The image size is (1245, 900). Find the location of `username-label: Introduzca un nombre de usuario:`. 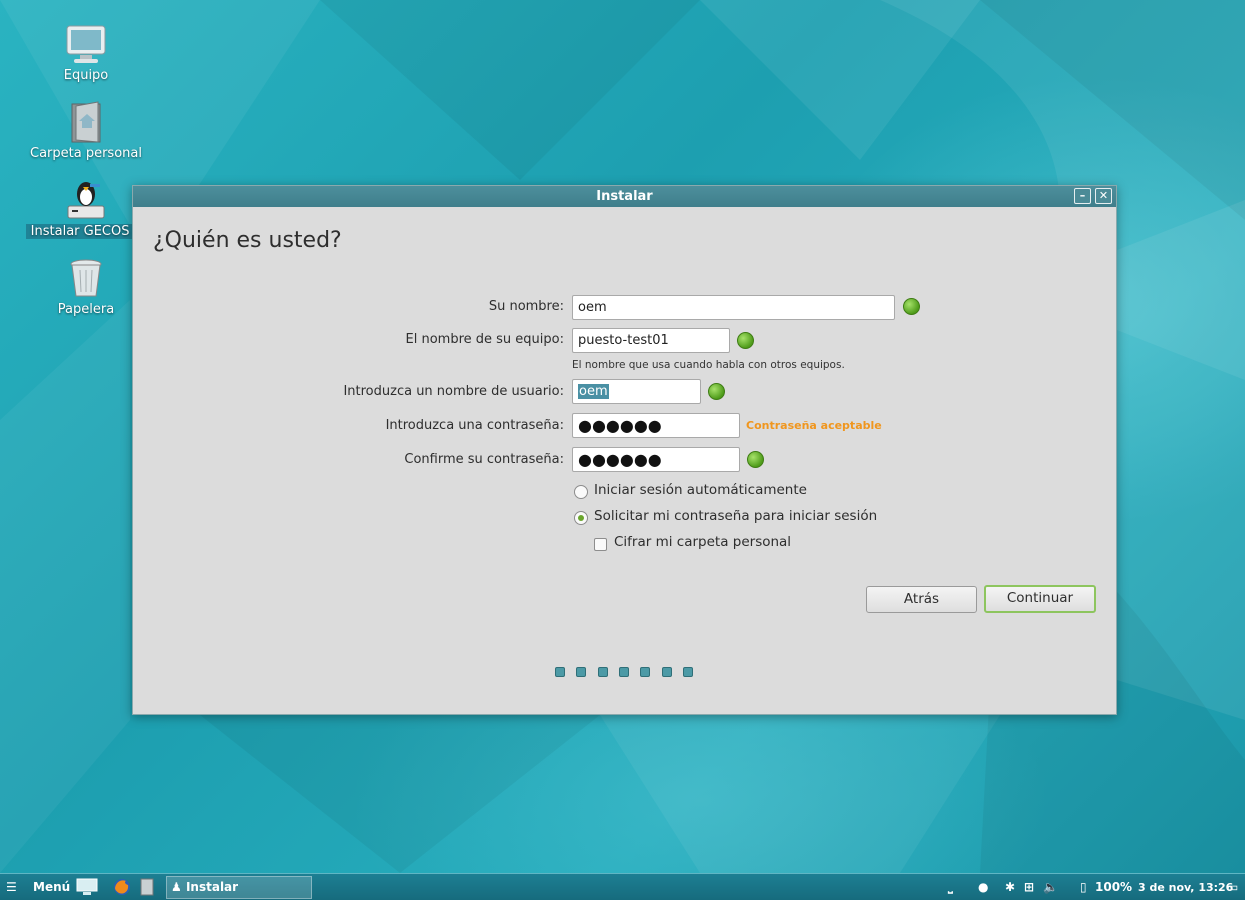

username-label: Introduzca un nombre de usuario: is located at coordinates (453, 391).